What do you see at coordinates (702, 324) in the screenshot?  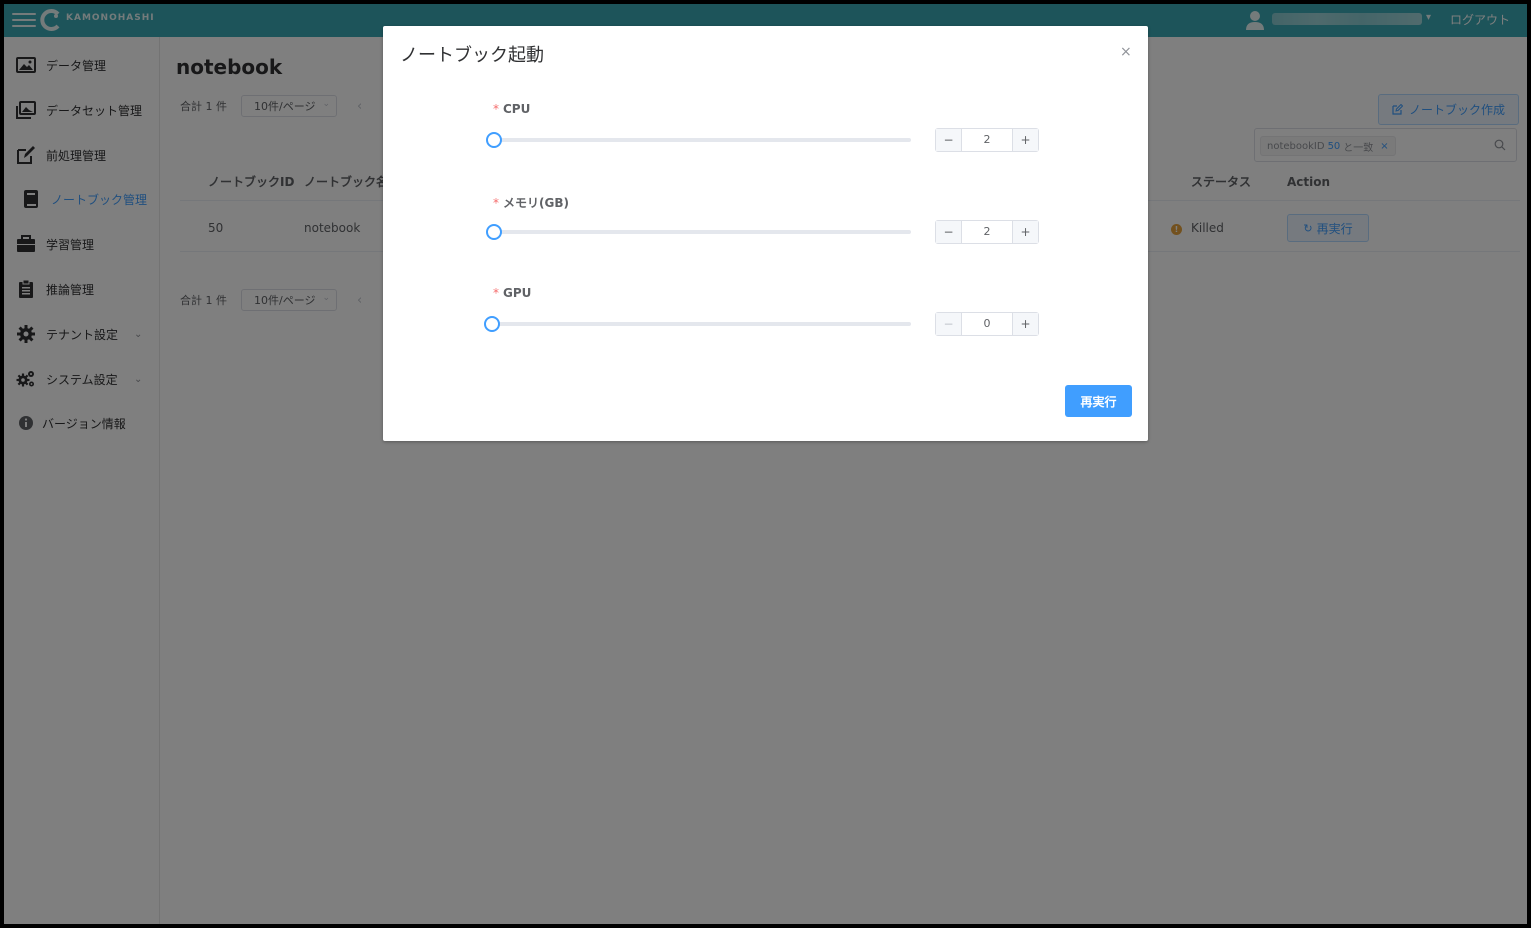 I see `gpu-slider` at bounding box center [702, 324].